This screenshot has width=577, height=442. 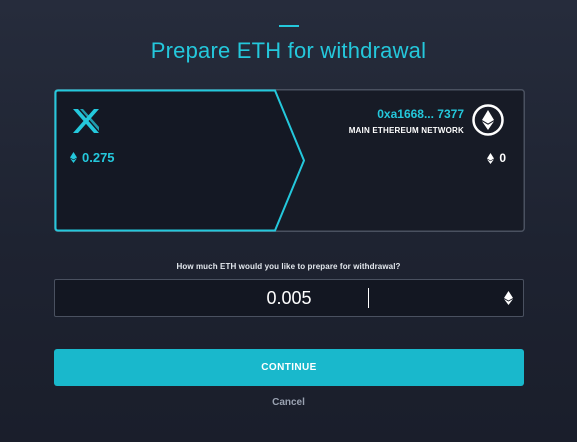 What do you see at coordinates (496, 158) in the screenshot?
I see `destination-balance: 0` at bounding box center [496, 158].